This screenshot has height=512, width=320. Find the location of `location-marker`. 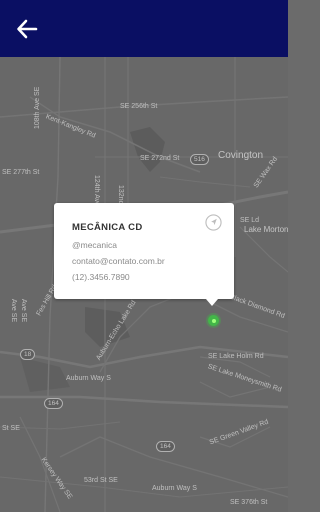

location-marker is located at coordinates (213, 320).